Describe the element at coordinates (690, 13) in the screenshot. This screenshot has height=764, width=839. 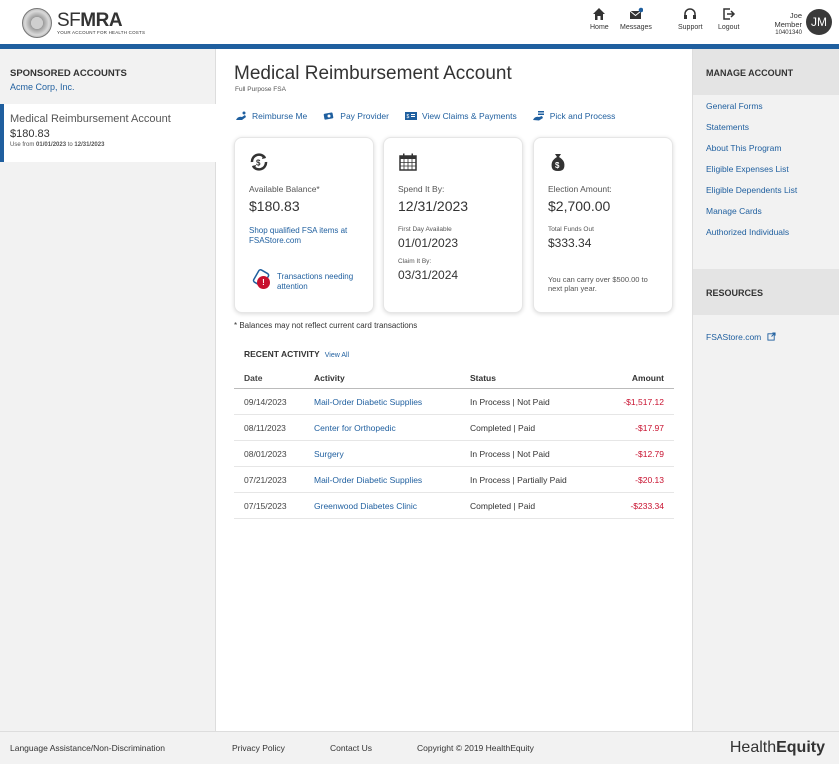
I see `headset-icon` at that location.